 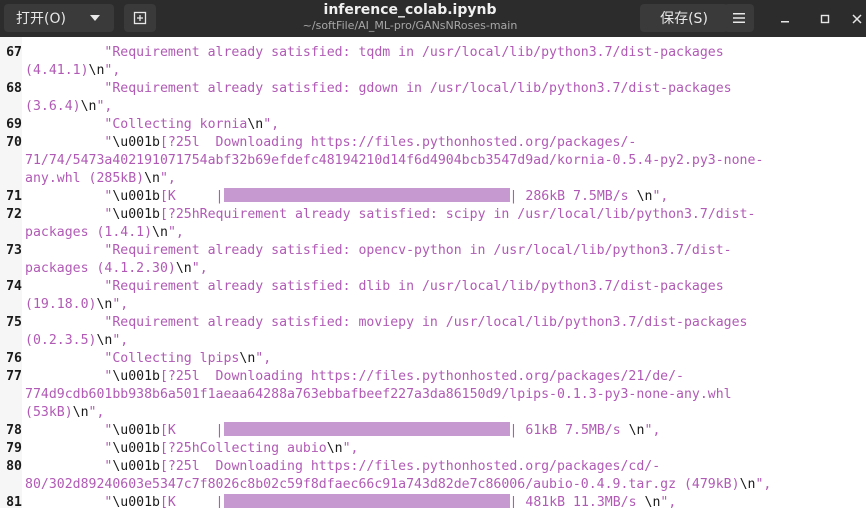 I want to click on new-document-icon, so click(x=140, y=18).